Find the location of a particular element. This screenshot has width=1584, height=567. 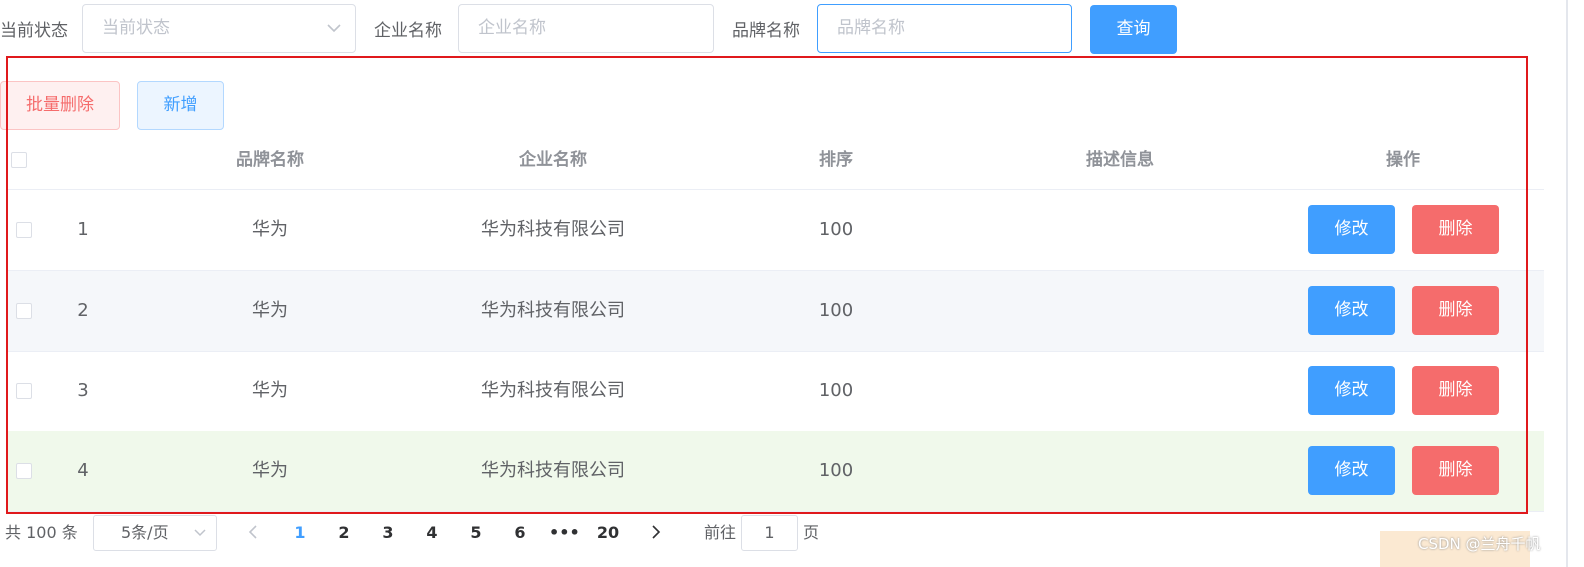

company-input: 企业名称 is located at coordinates (586, 28).